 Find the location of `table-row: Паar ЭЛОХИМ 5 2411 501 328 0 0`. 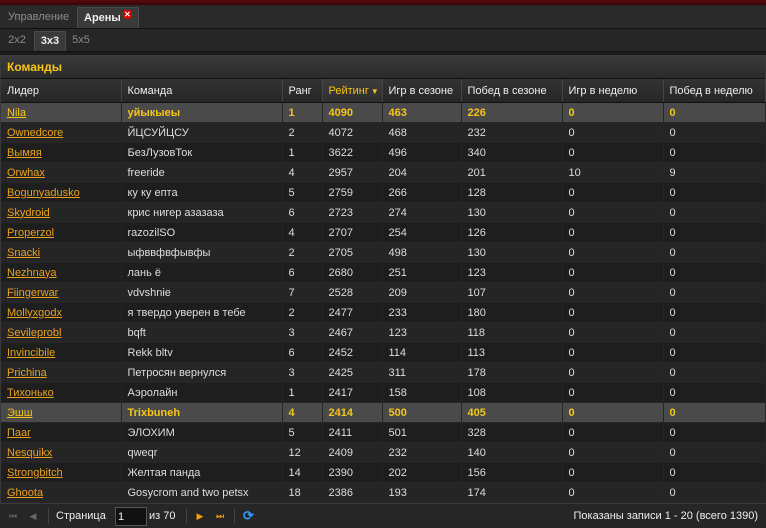

table-row: Паar ЭЛОХИМ 5 2411 501 328 0 0 is located at coordinates (383, 432).